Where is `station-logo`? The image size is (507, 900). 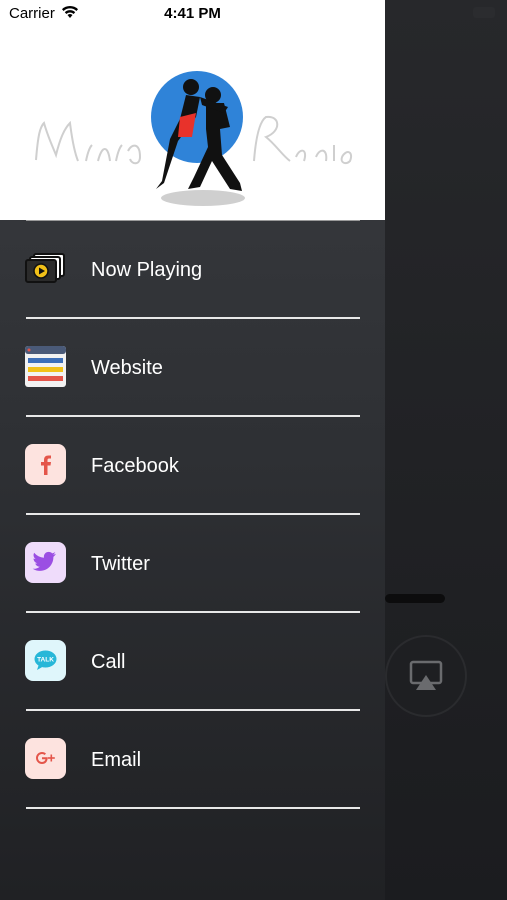
station-logo is located at coordinates (193, 138).